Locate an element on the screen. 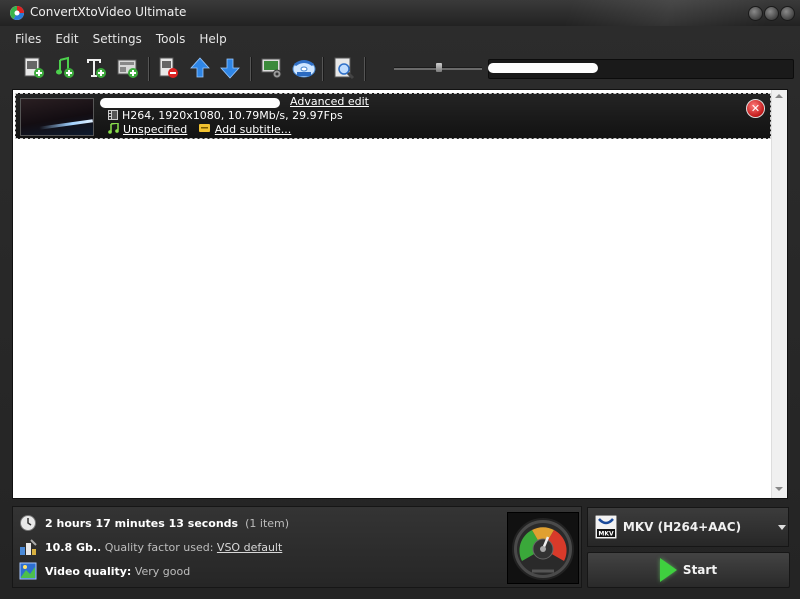 The height and width of the screenshot is (599, 800). music-note-icon is located at coordinates (113, 128).